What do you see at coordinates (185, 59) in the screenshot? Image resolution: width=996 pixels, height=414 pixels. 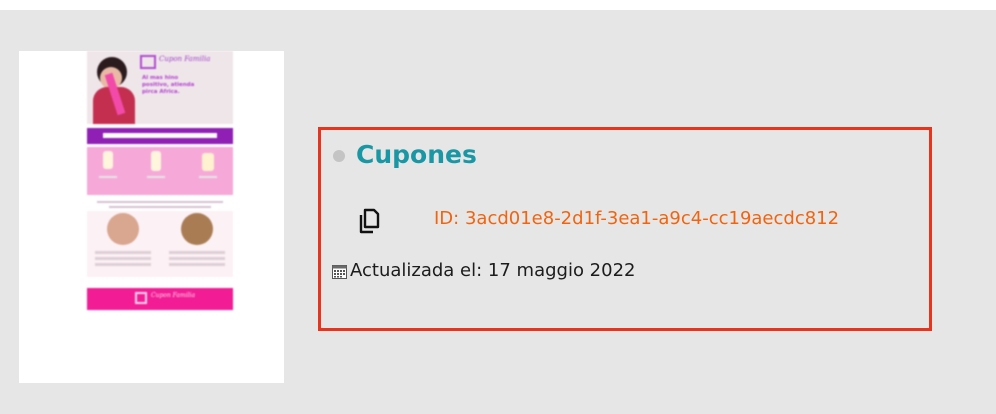 I see `thumbnail-brand-text: Cupon Familia` at bounding box center [185, 59].